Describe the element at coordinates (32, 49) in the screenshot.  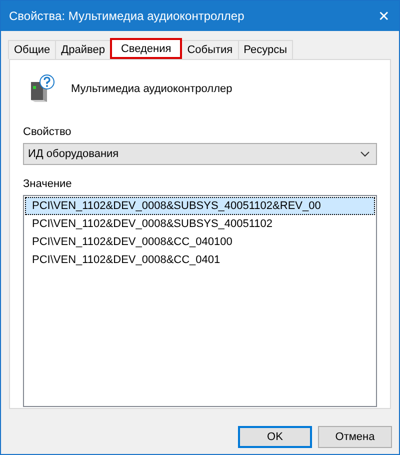
I see `tab: Общие` at that location.